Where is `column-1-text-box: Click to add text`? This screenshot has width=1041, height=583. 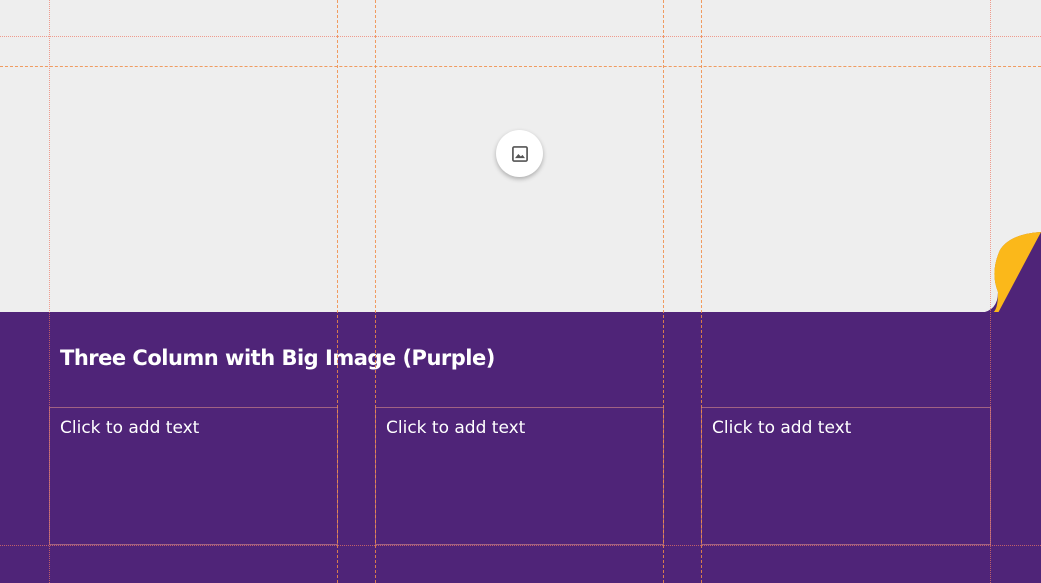
column-1-text-box: Click to add text is located at coordinates (193, 476).